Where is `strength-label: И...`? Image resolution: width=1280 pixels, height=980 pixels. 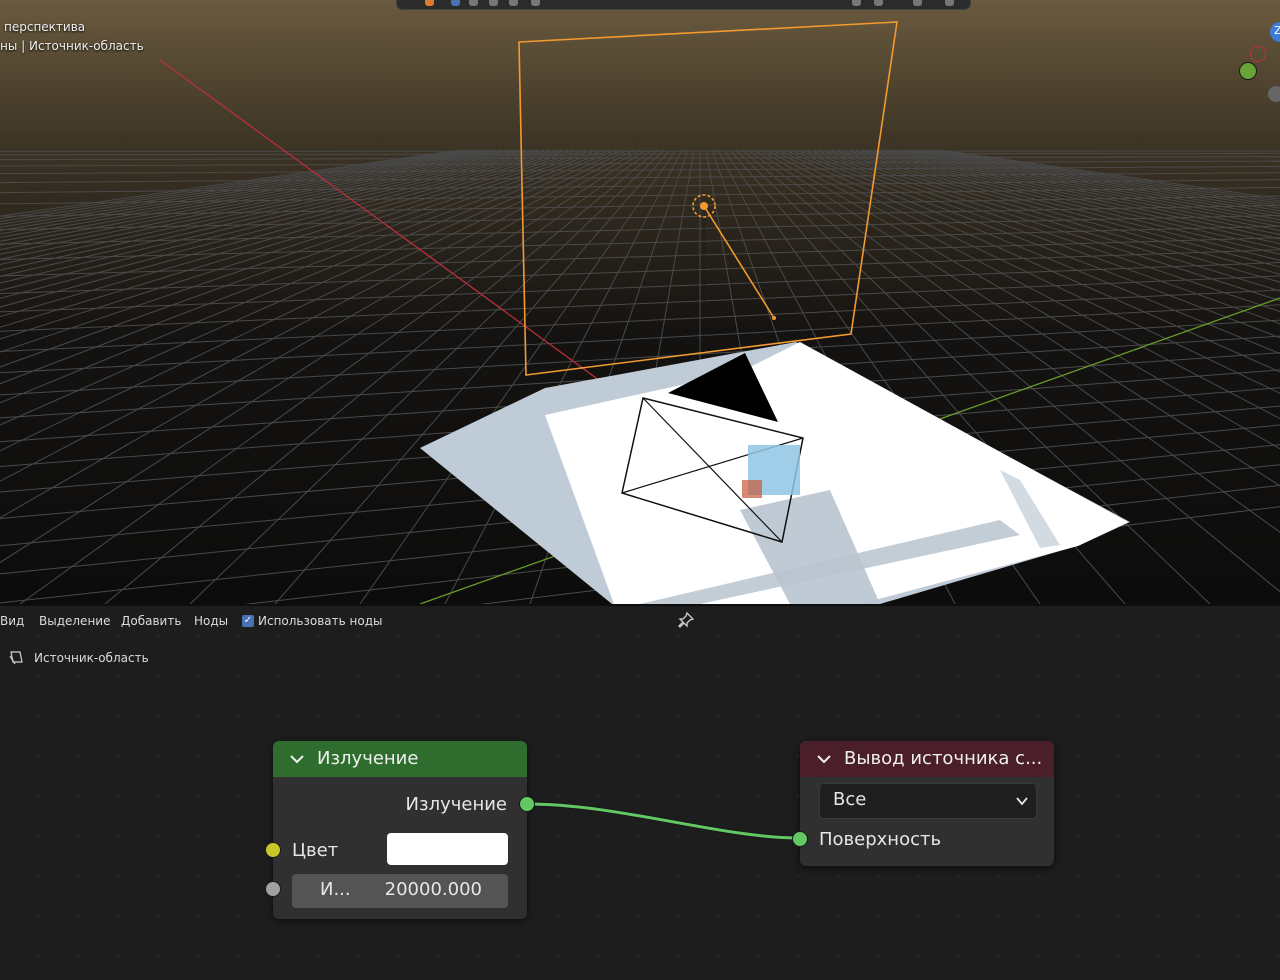
strength-label: И... is located at coordinates (335, 889).